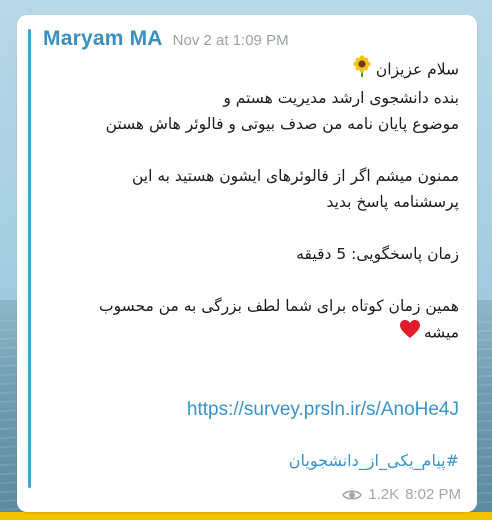  I want to click on sender-name: Maryam MA, so click(103, 39).